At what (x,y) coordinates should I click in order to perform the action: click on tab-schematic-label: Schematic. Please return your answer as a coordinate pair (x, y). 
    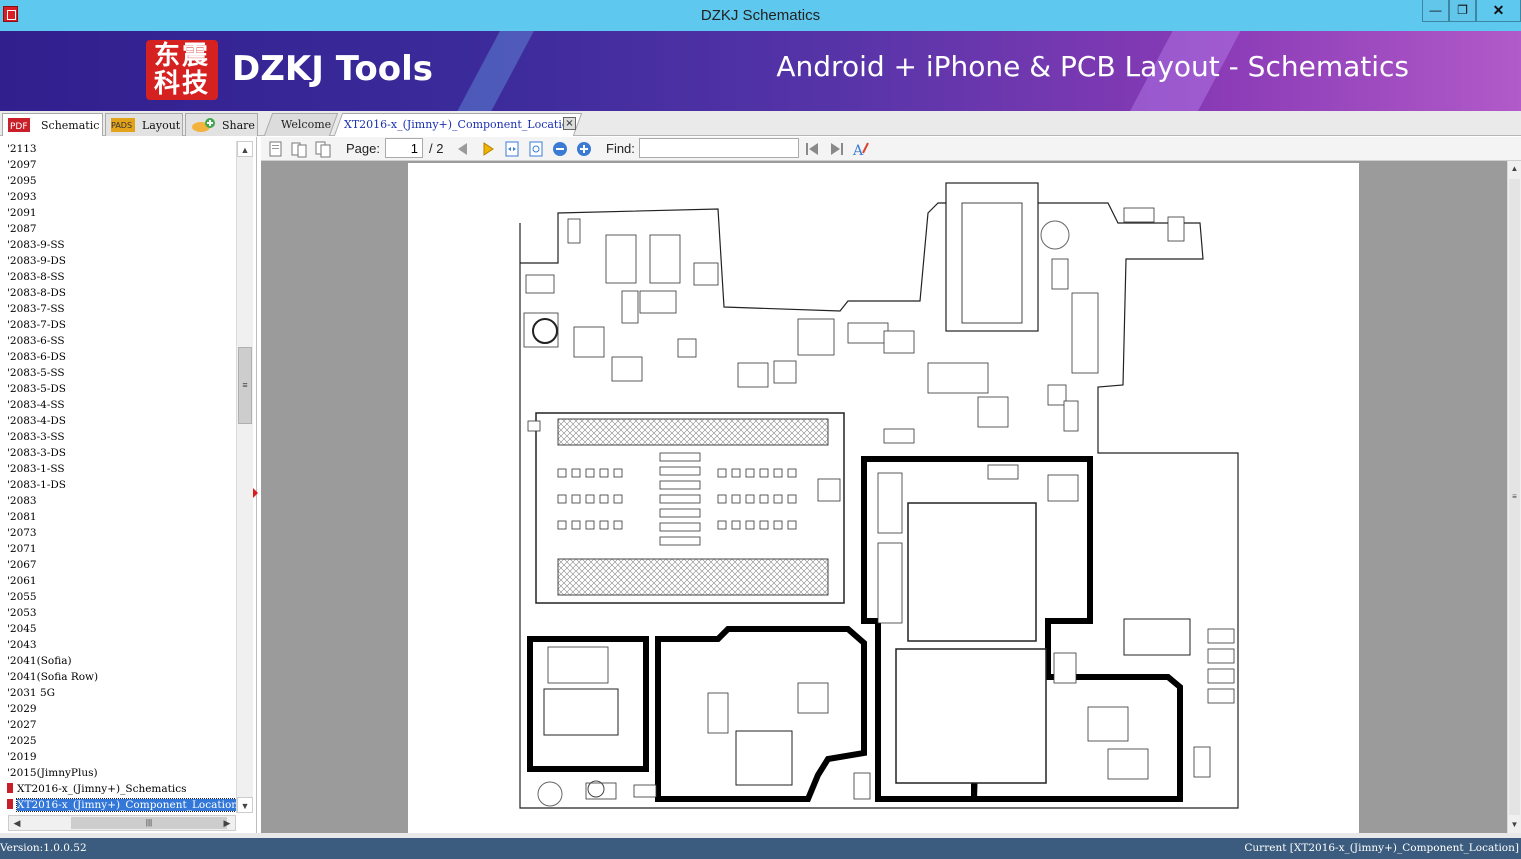
    Looking at the image, I should click on (70, 125).